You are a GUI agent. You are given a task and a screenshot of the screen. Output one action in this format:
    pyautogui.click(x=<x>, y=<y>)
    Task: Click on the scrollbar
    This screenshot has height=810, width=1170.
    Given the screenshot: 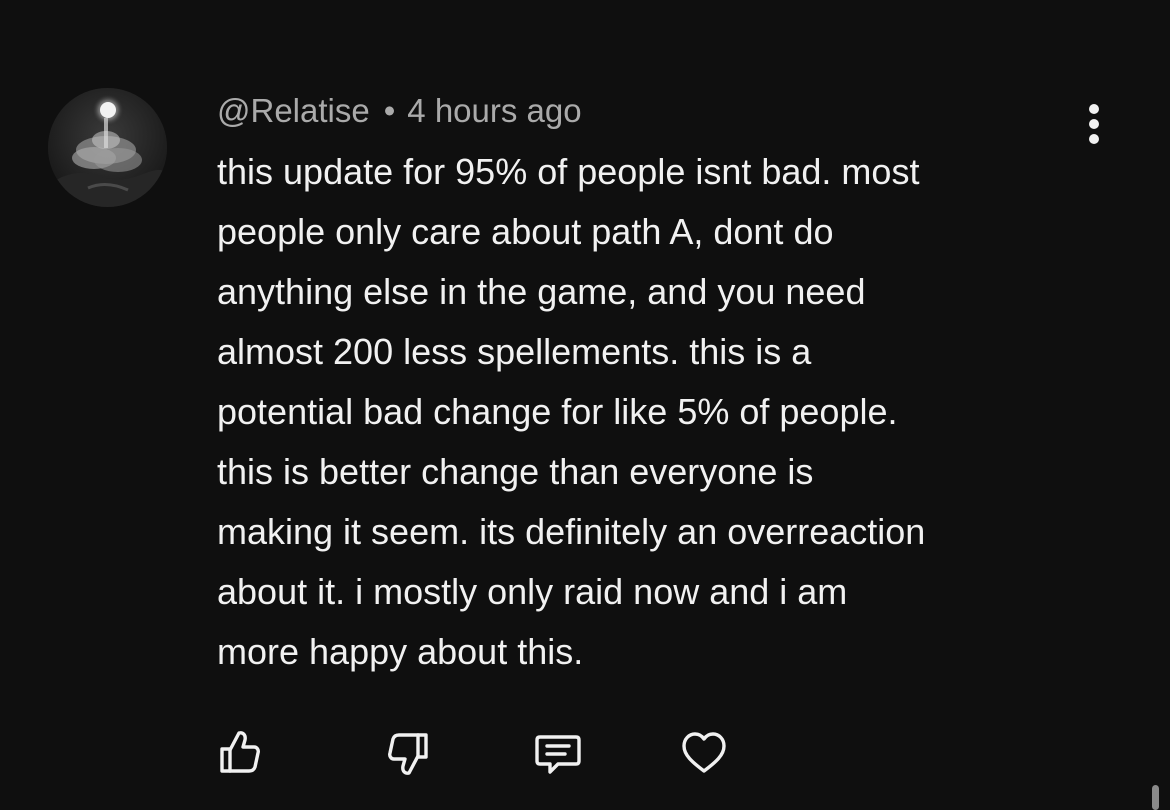 What is the action you would take?
    pyautogui.click(x=1155, y=797)
    